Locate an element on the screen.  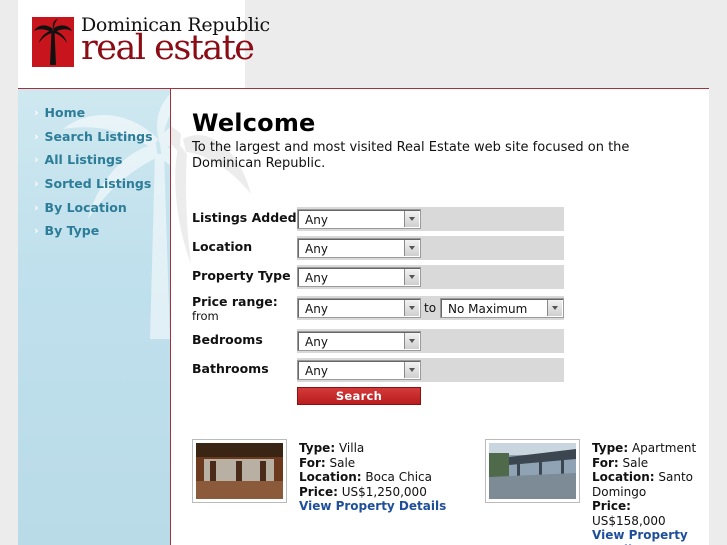
select-value: No Maximum is located at coordinates (488, 309).